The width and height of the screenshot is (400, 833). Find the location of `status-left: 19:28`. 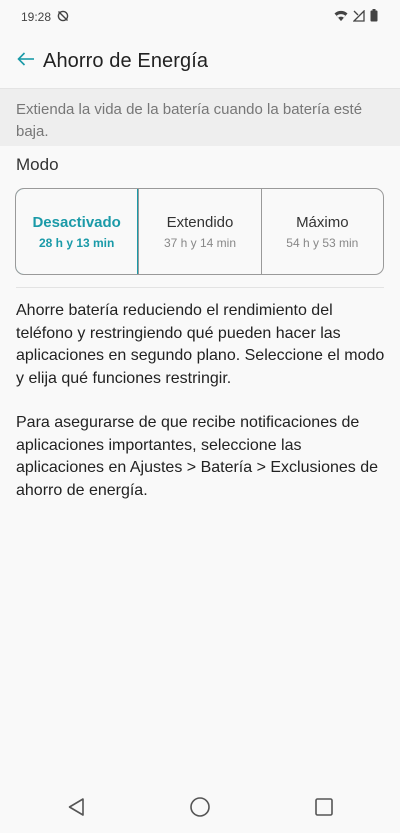

status-left: 19:28 is located at coordinates (45, 17).